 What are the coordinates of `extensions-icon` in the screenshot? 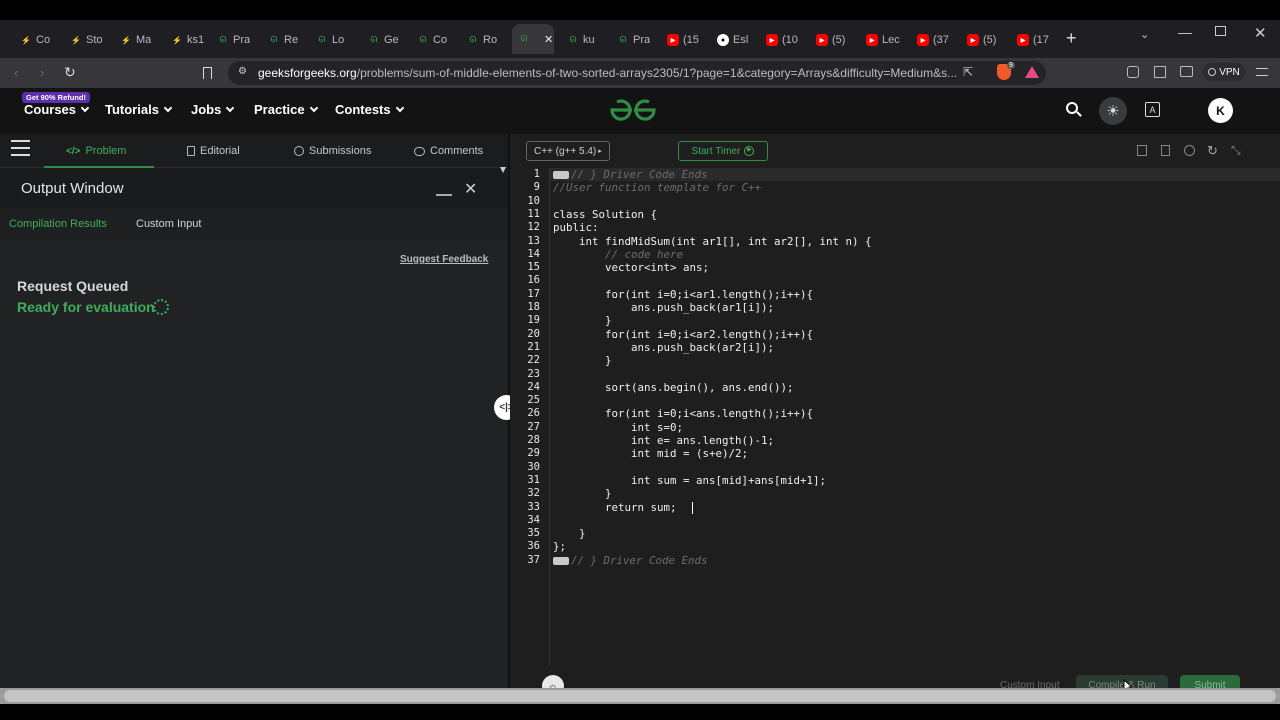 It's located at (1133, 72).